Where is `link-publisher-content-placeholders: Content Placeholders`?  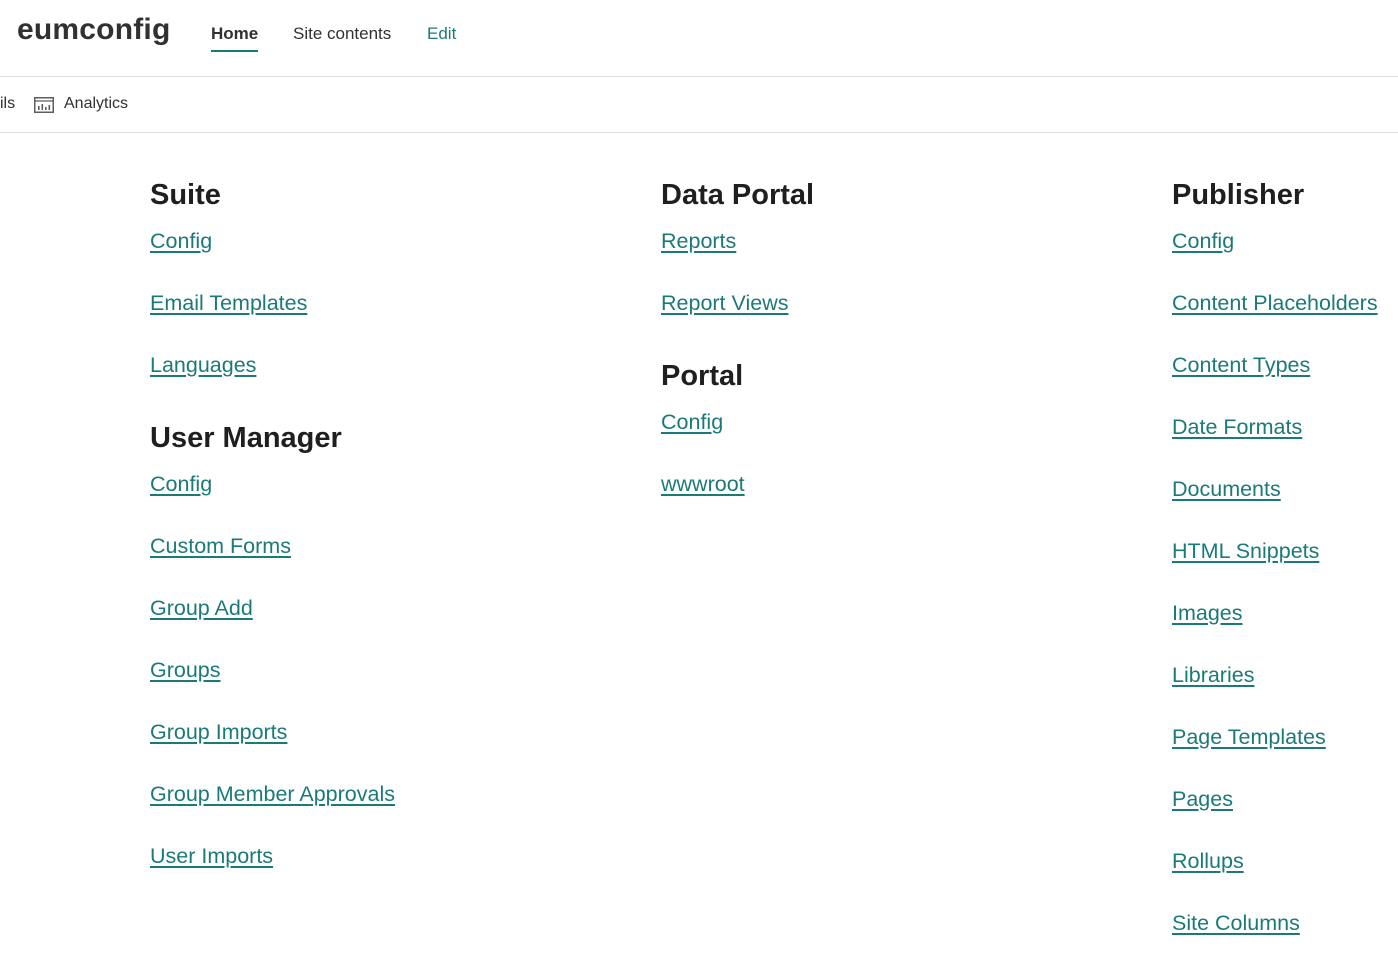
link-publisher-content-placeholders: Content Placeholders is located at coordinates (1275, 303).